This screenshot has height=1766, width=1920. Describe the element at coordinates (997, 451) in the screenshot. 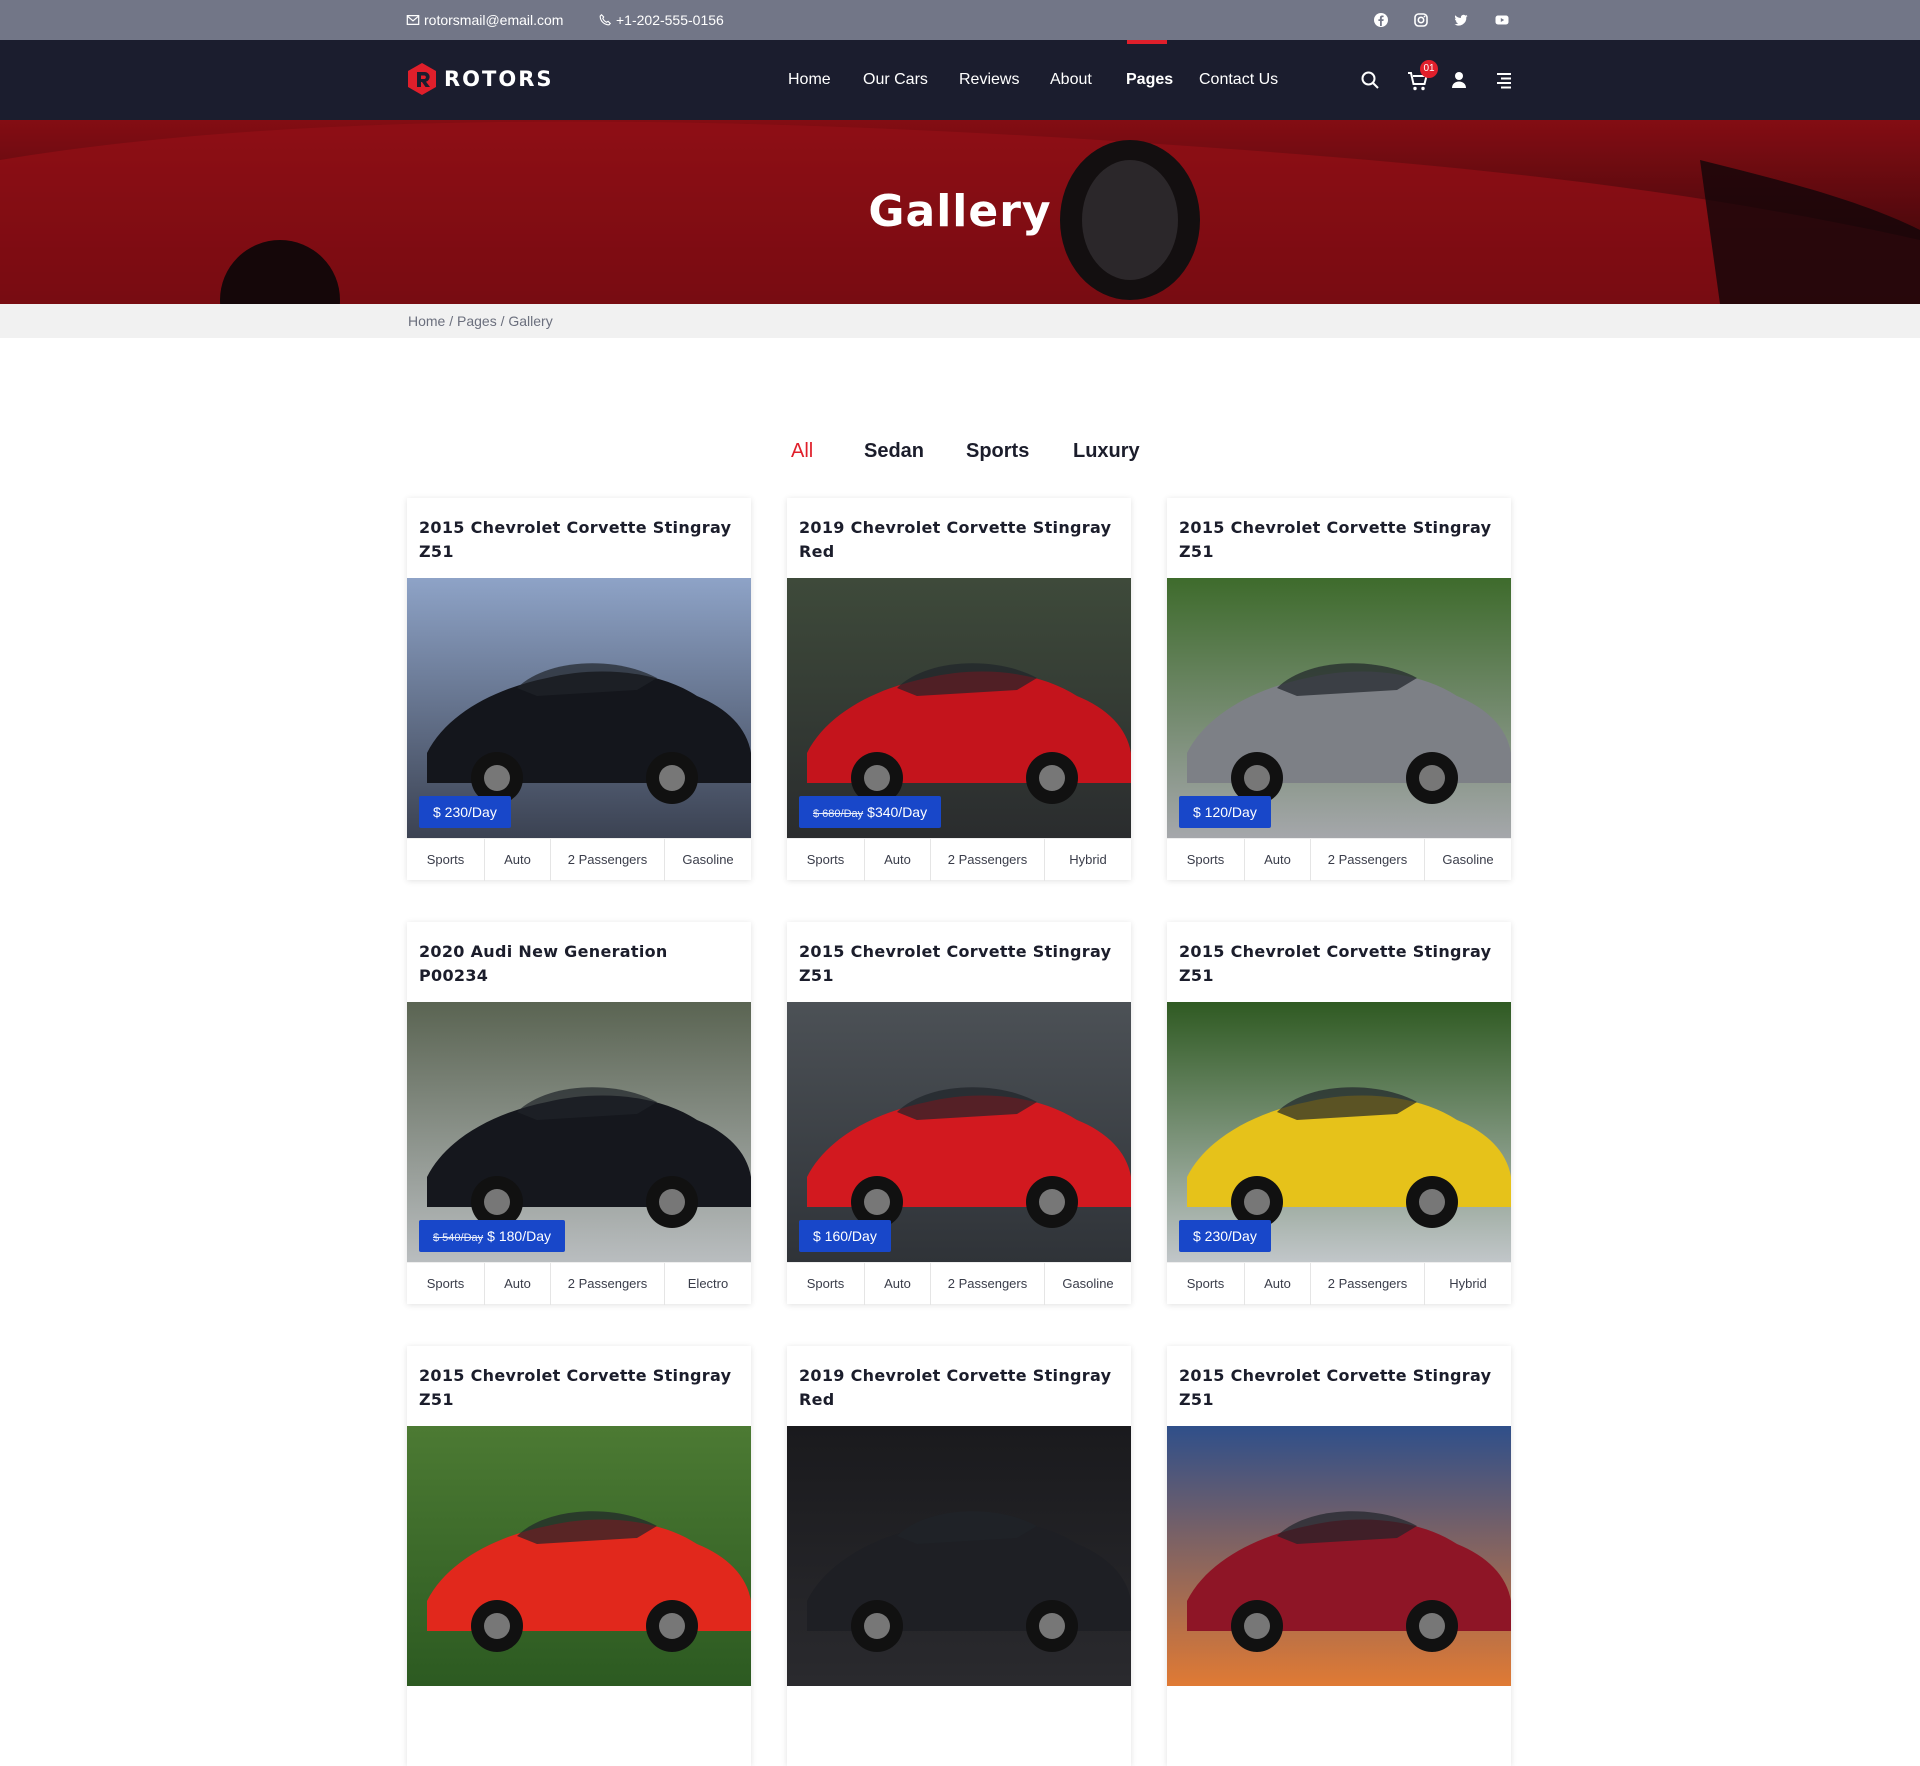

I see `filter-sports: Sports` at that location.